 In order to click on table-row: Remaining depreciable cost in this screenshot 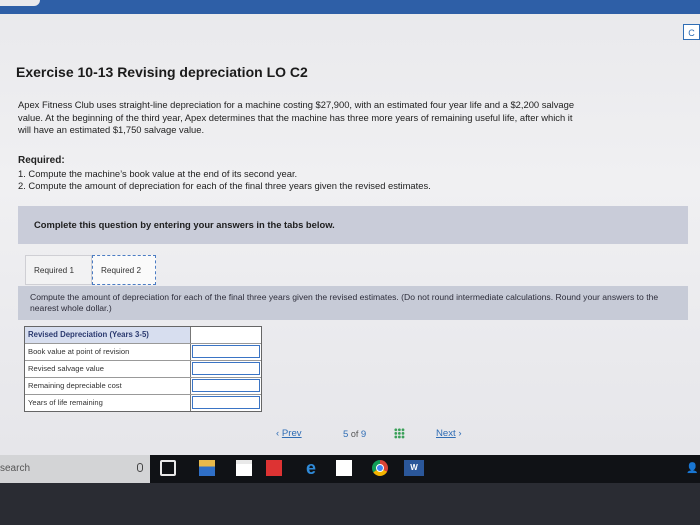, I will do `click(143, 386)`.